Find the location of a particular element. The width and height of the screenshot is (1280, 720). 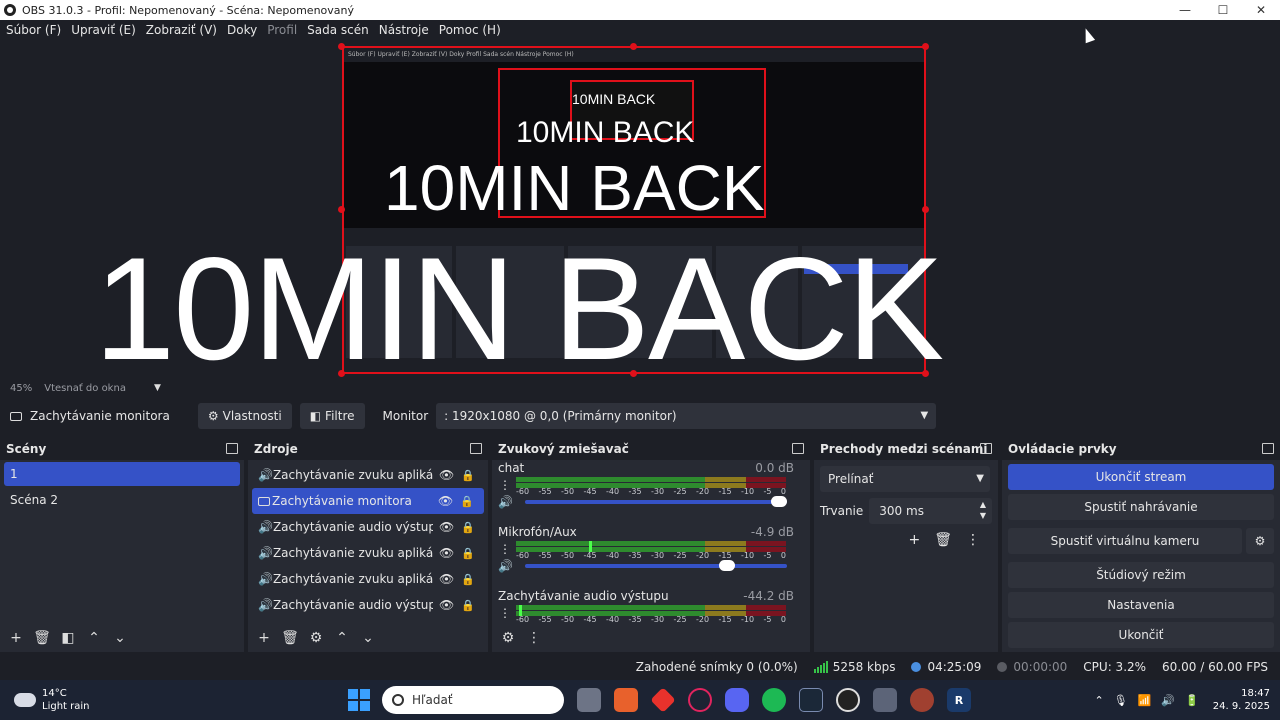

windows-start-icon is located at coordinates (359, 700).